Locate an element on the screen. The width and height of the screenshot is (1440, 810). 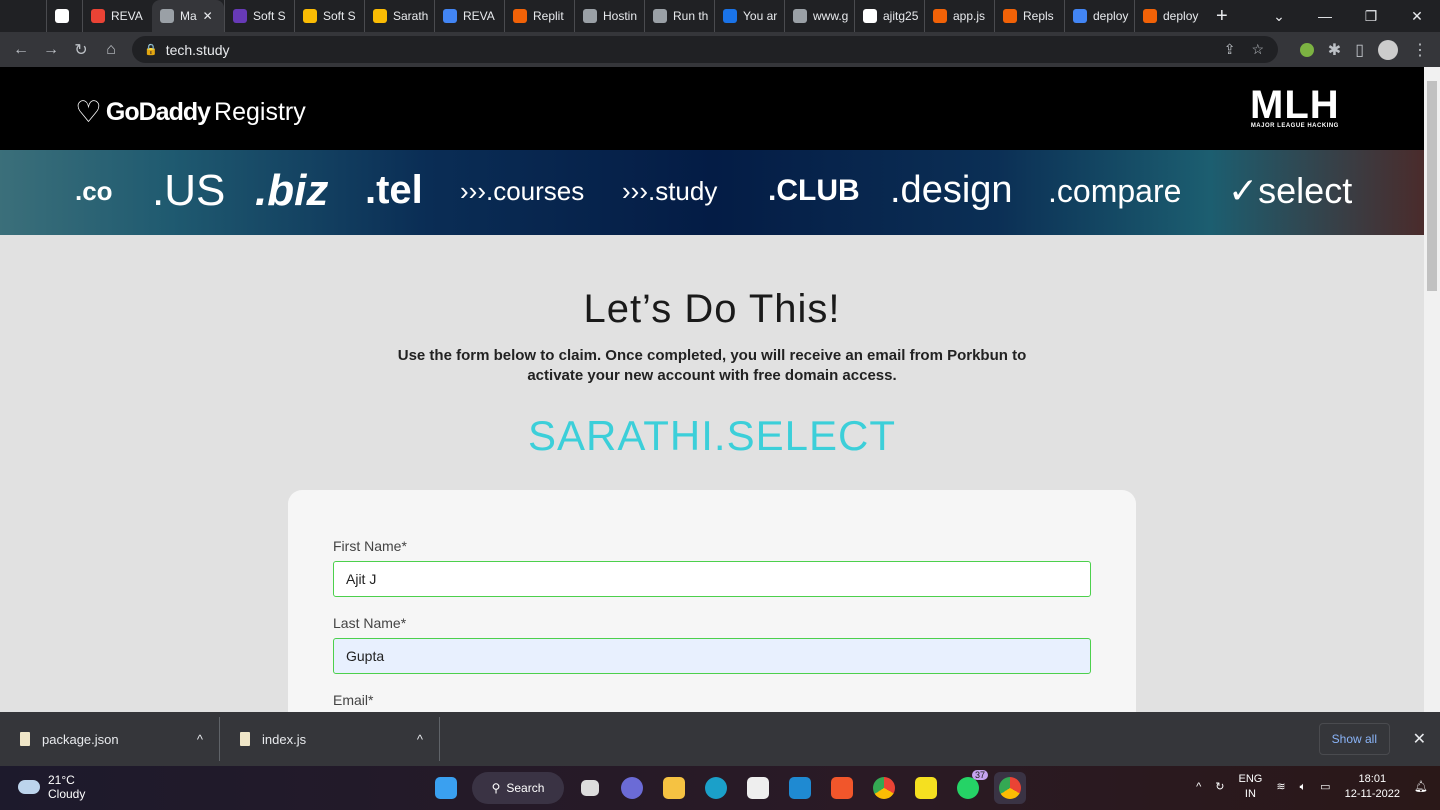
tab: Run th is located at coordinates (679, 16).